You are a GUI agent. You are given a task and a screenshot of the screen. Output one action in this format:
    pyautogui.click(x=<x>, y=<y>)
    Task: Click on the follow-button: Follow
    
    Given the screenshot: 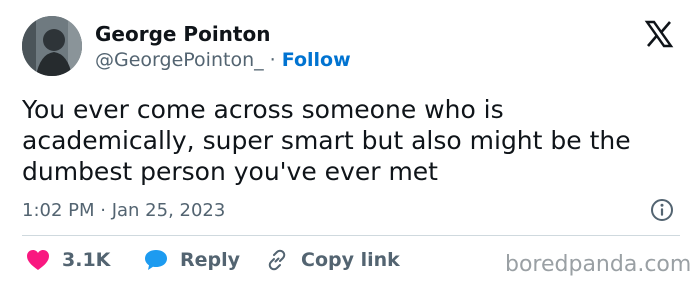 What is the action you would take?
    pyautogui.click(x=316, y=60)
    